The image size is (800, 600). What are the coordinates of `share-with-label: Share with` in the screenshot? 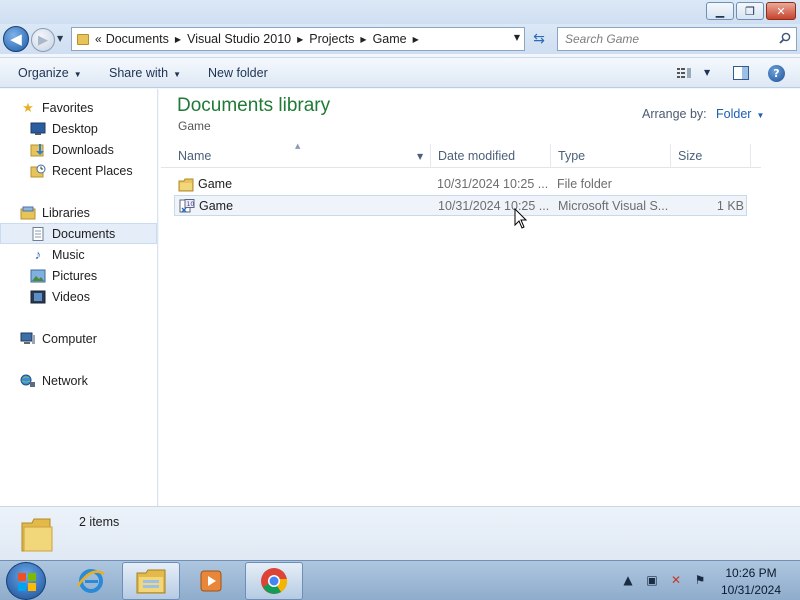 It's located at (139, 73).